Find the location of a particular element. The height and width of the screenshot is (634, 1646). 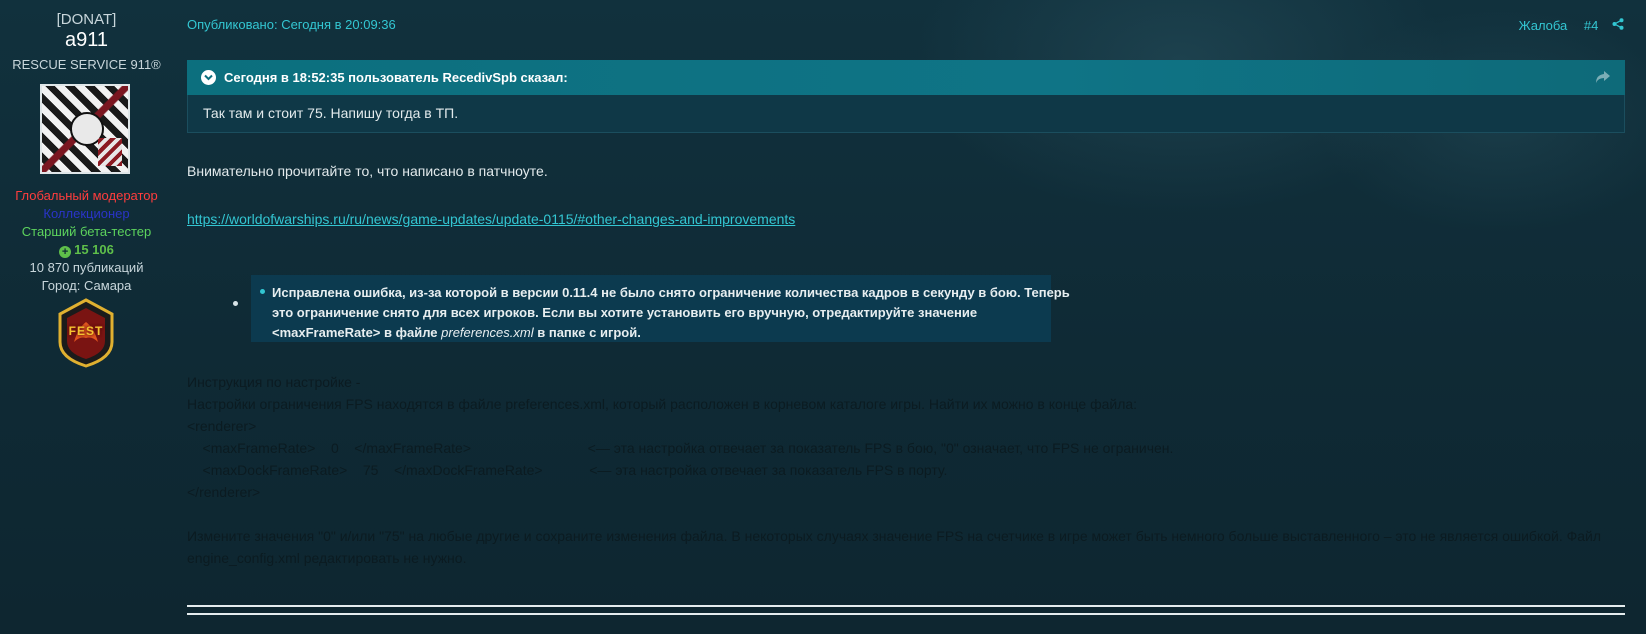

role-collector: Коллекционер is located at coordinates (86, 213).